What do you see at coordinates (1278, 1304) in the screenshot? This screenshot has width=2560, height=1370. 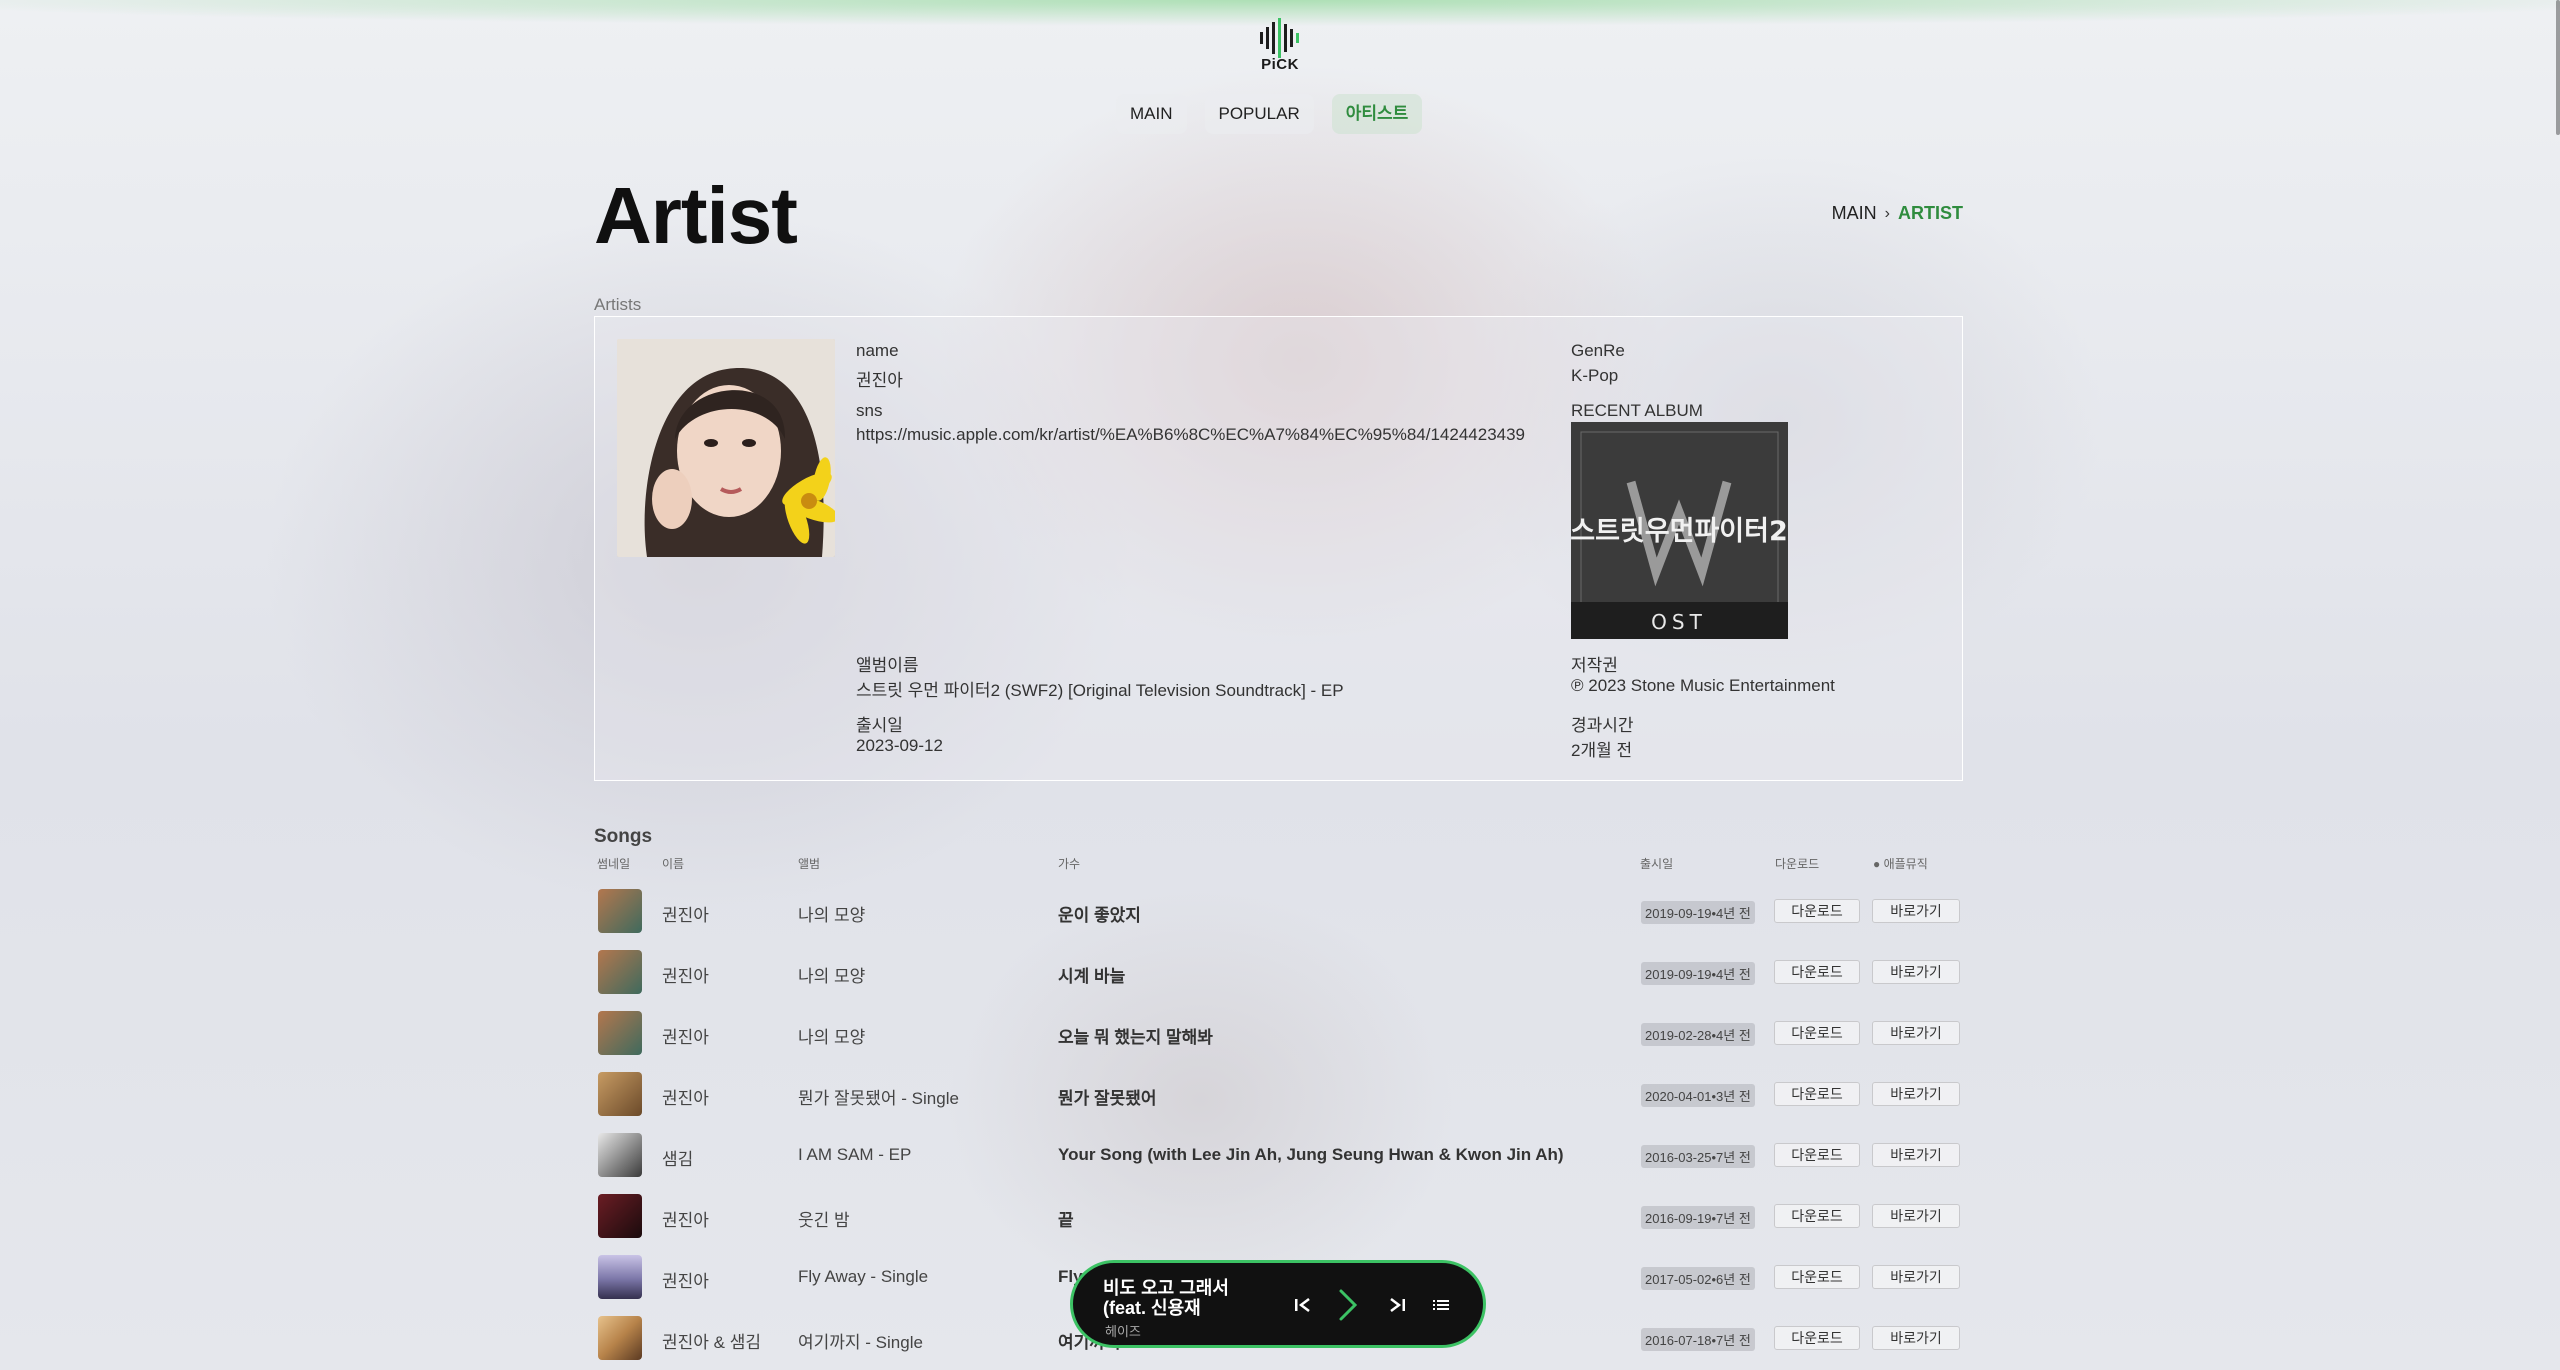 I see `mini-player: 비도 오고 그래서 (feat. 신용재 헤이즈` at bounding box center [1278, 1304].